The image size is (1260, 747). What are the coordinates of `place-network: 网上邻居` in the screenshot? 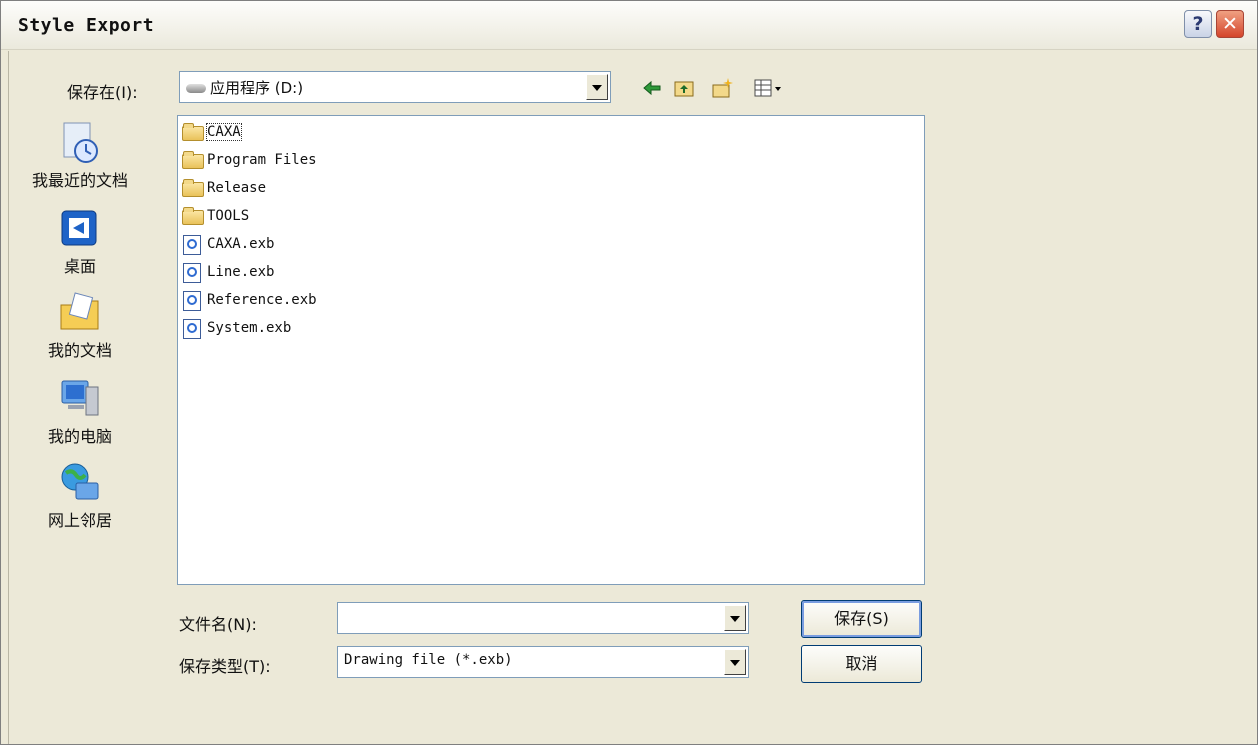 It's located at (80, 496).